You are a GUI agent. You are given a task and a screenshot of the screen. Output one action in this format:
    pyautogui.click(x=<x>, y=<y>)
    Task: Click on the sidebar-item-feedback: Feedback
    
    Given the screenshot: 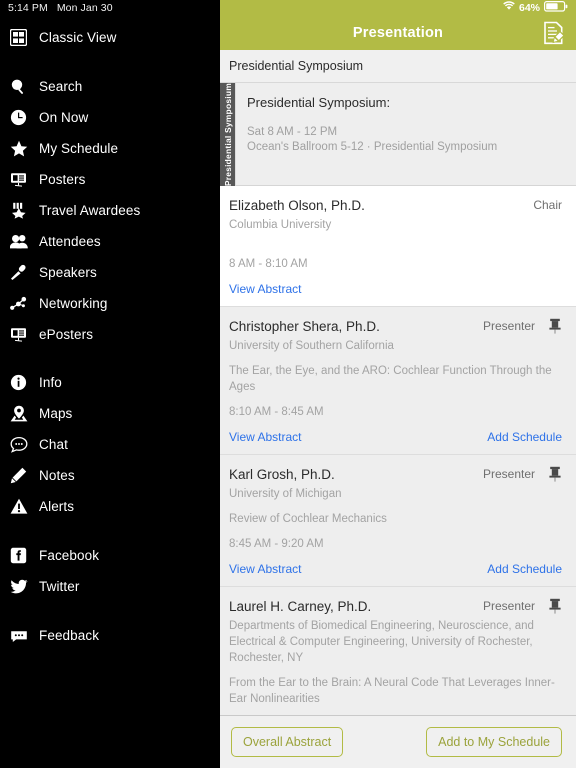 What is the action you would take?
    pyautogui.click(x=110, y=635)
    